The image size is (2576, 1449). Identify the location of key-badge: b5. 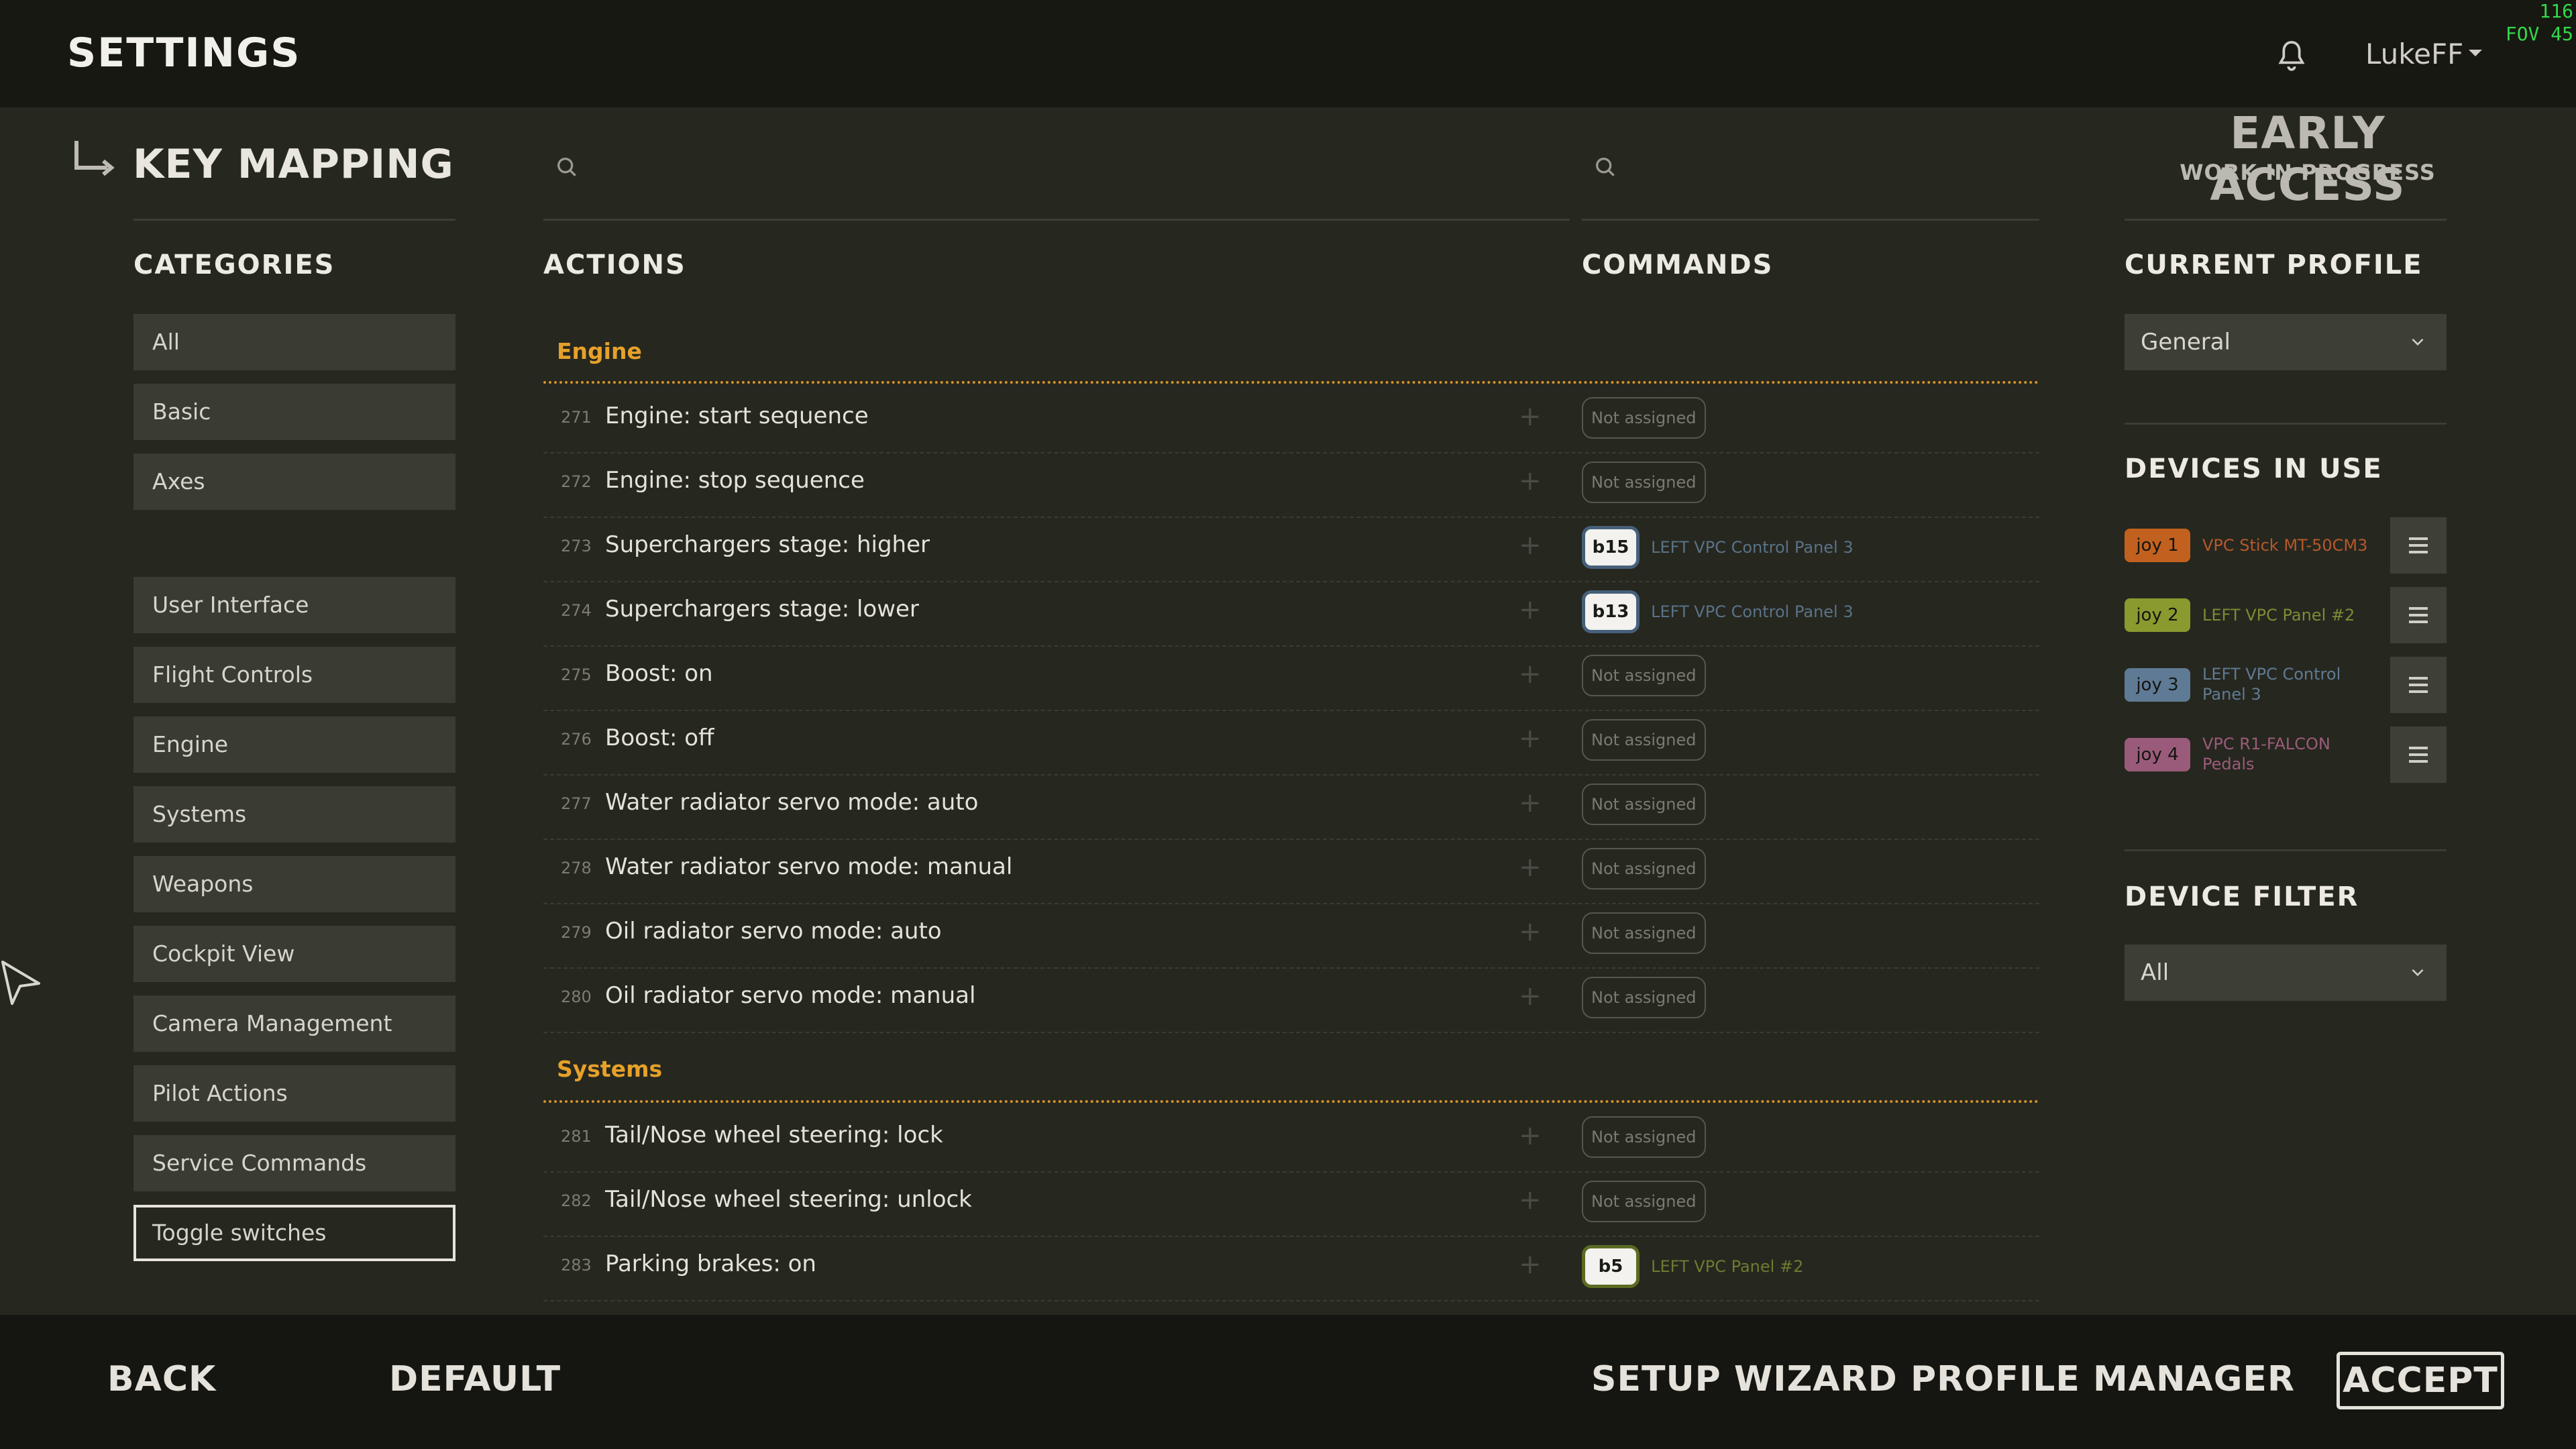
(1611, 1266).